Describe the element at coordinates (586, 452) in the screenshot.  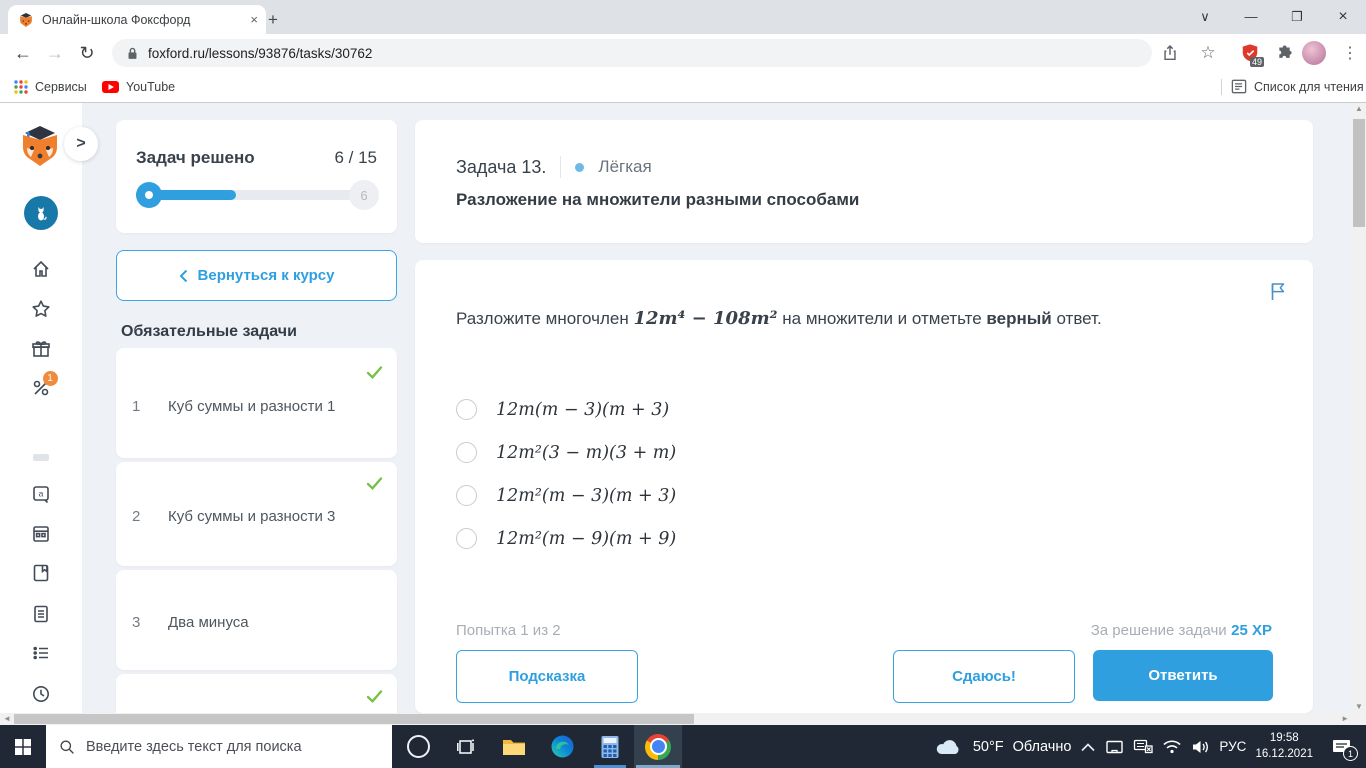
I see `option-label: 12m²(3 − m)(3 + m)` at that location.